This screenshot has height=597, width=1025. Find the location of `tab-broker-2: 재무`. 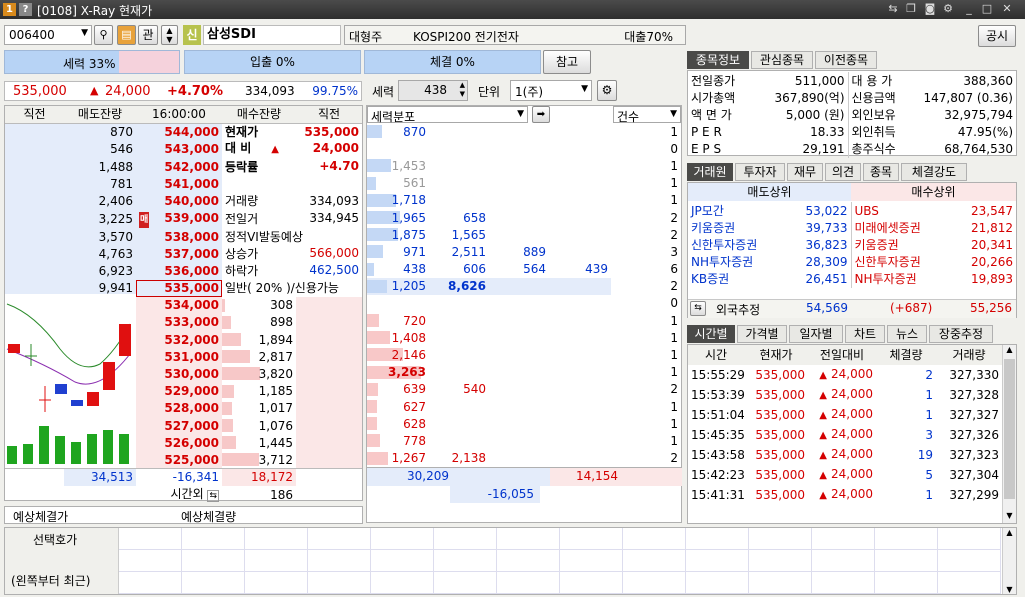

tab-broker-2: 재무 is located at coordinates (805, 172).